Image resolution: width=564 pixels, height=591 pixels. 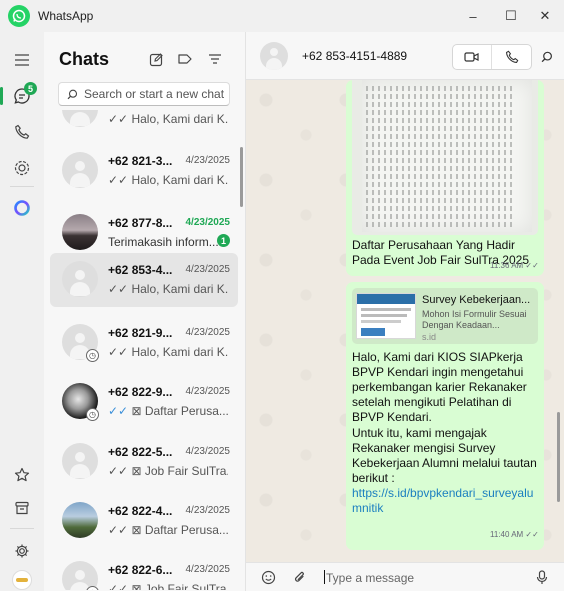 I want to click on hamburger-menu-icon, so click(x=22, y=60).